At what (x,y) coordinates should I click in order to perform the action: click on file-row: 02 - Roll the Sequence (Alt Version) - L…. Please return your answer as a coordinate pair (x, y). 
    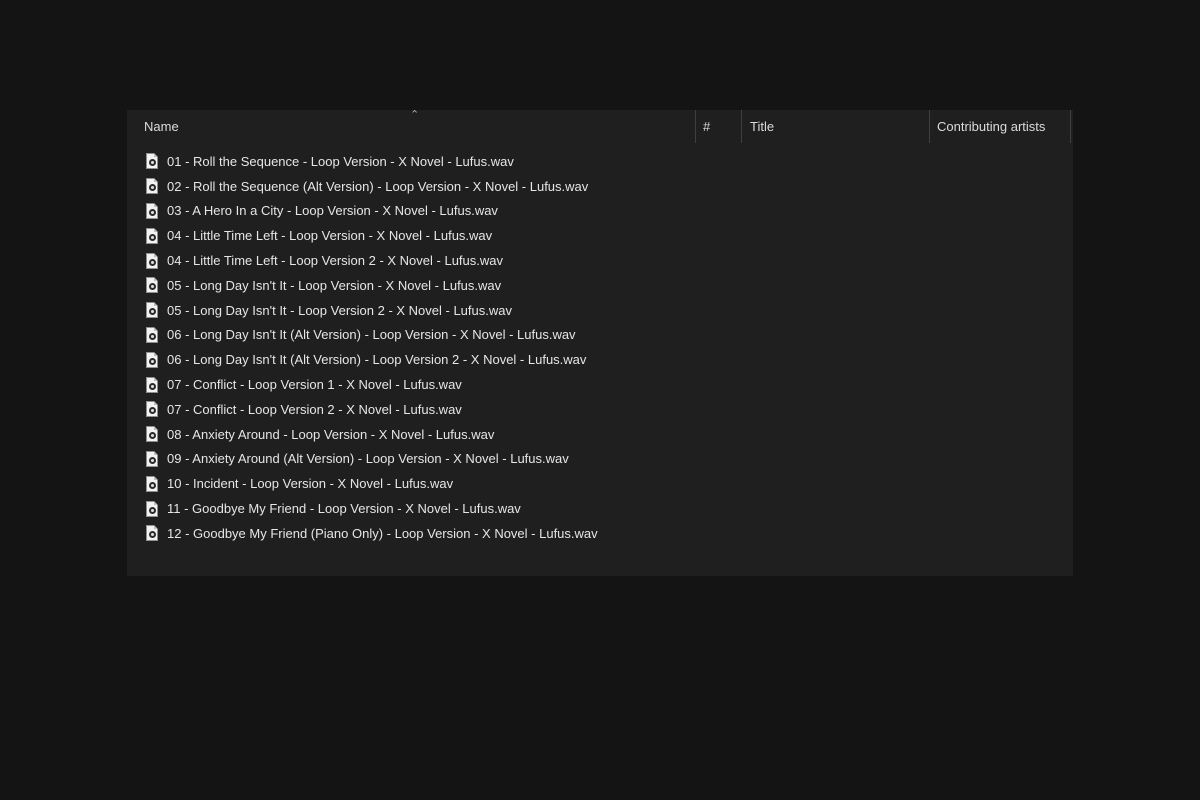
    Looking at the image, I should click on (426, 186).